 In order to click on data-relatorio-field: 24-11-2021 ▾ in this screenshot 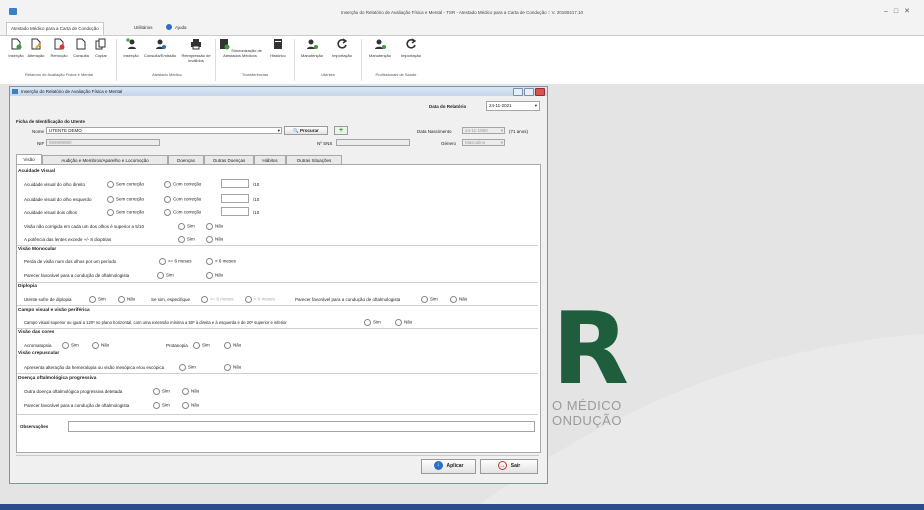, I will do `click(513, 106)`.